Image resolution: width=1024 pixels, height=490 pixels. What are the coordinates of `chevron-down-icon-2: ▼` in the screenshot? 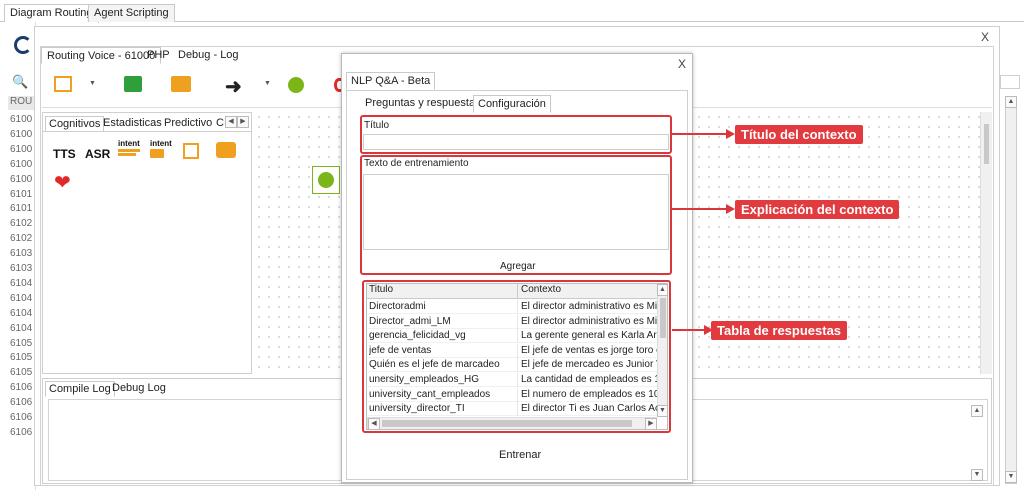 It's located at (267, 83).